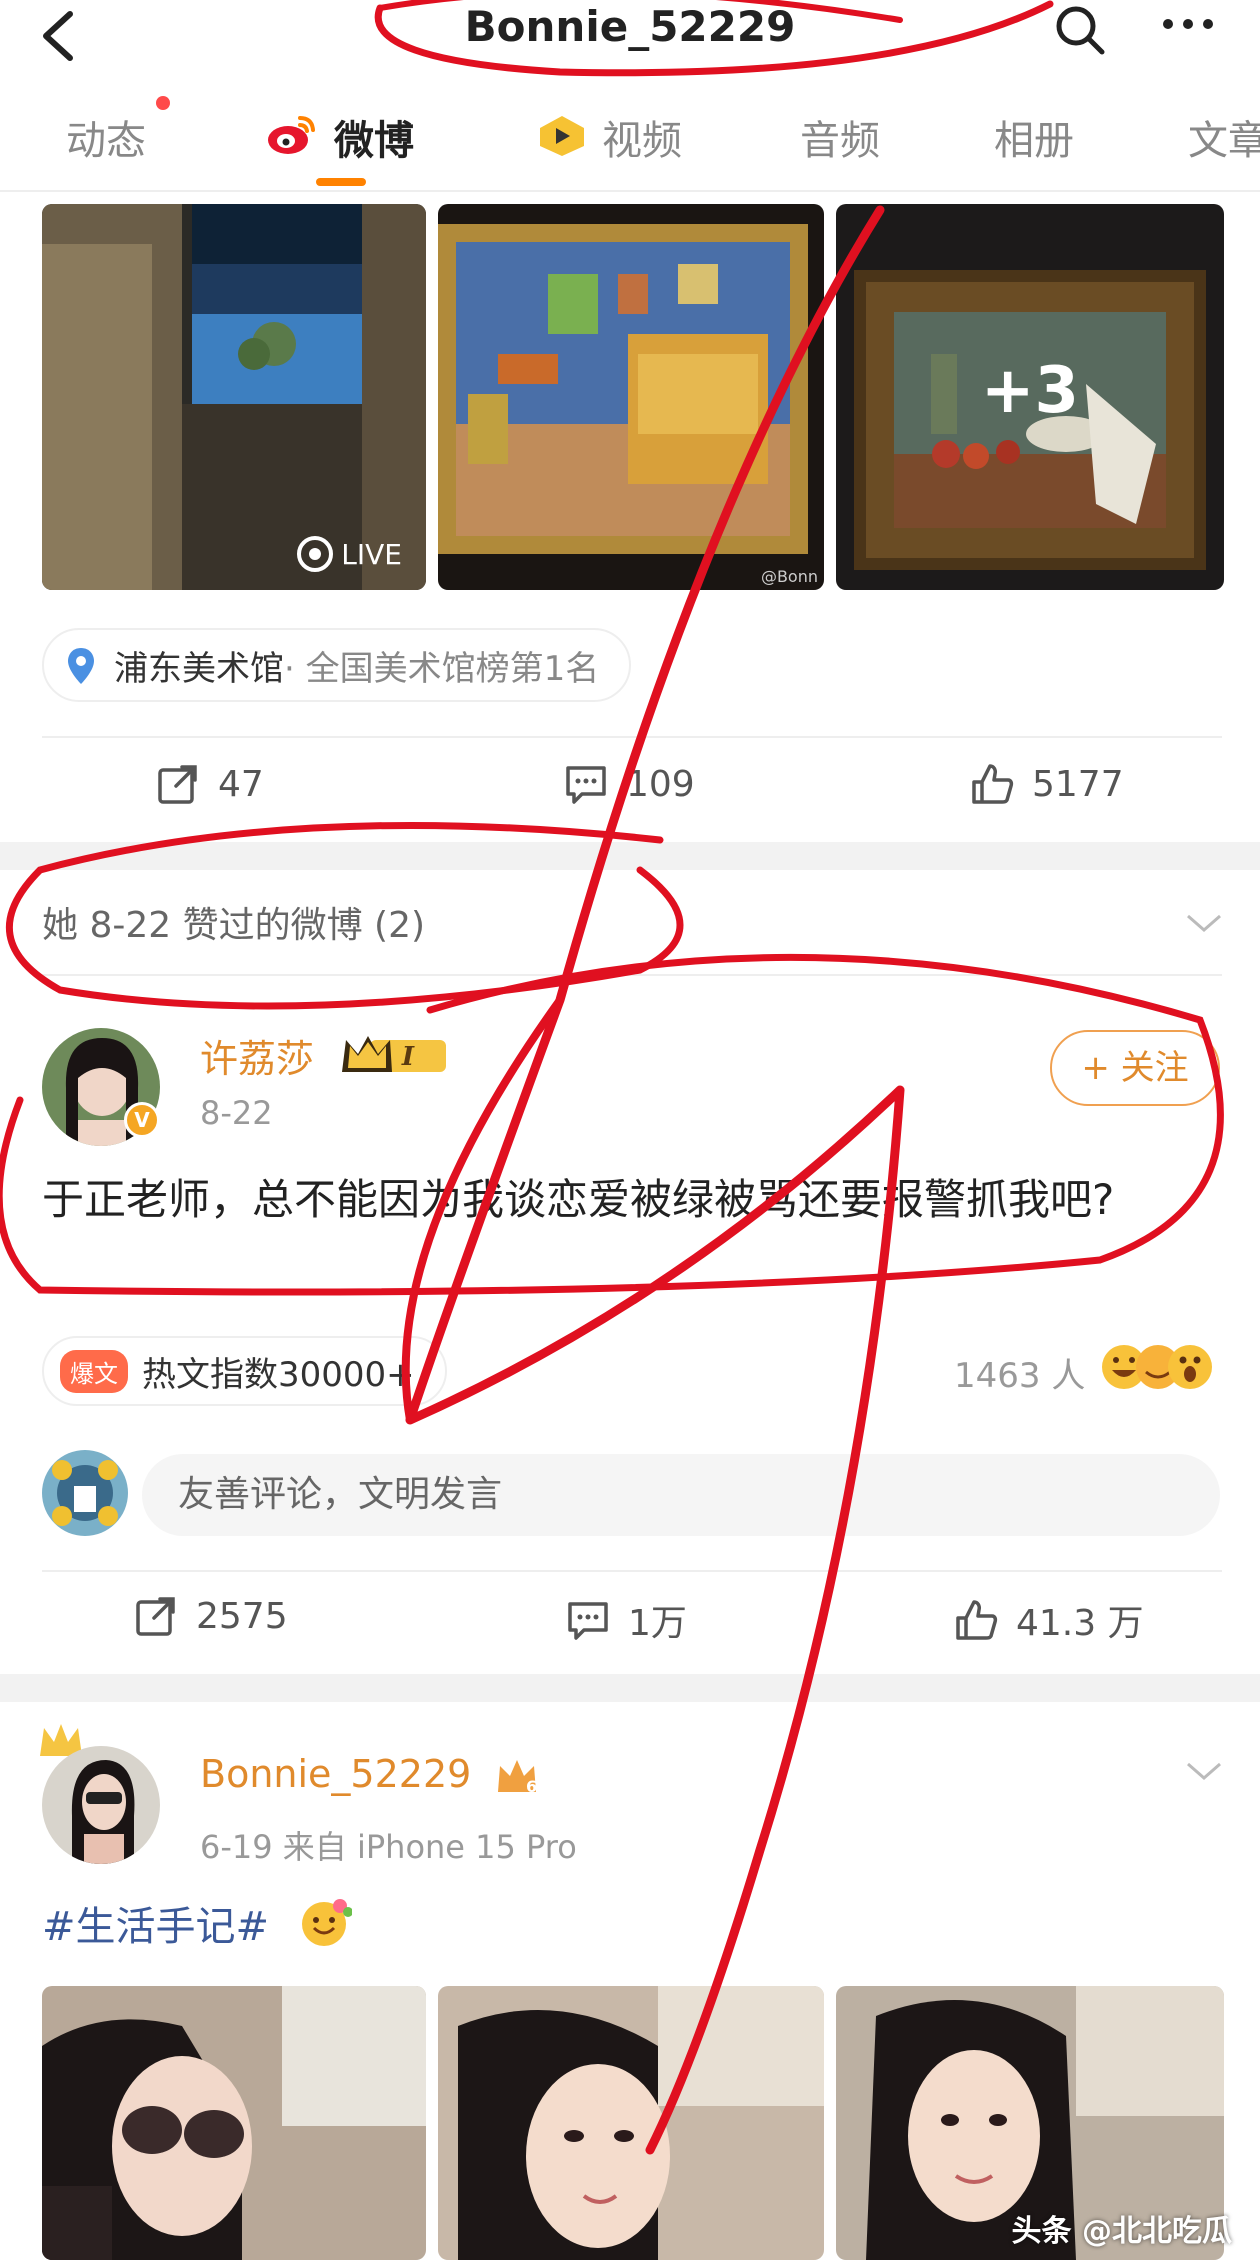 This screenshot has width=1260, height=2260. Describe the element at coordinates (1121, 2231) in the screenshot. I see `source-watermark: 头条 @北北吃瓜` at that location.